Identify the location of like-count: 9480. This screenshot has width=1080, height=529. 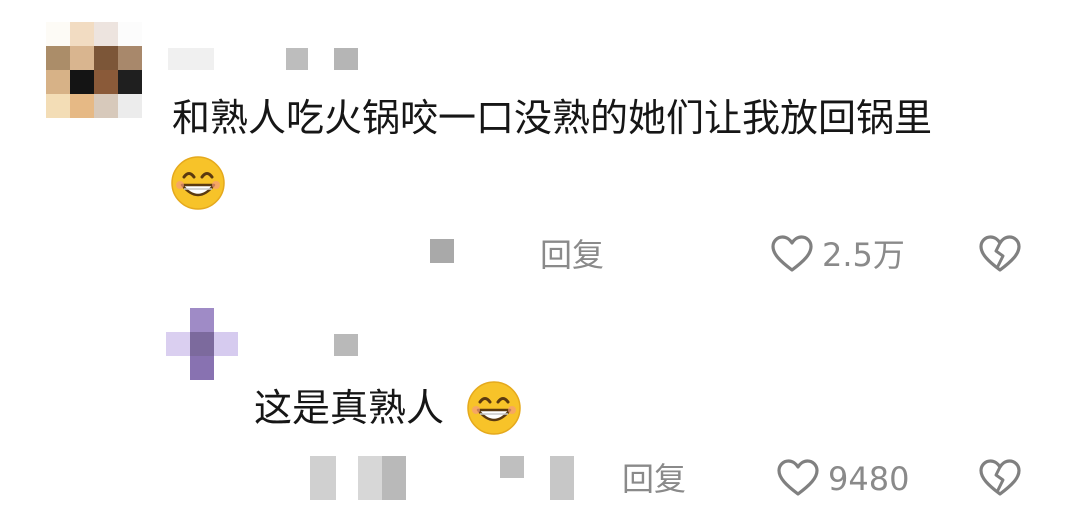
(869, 479).